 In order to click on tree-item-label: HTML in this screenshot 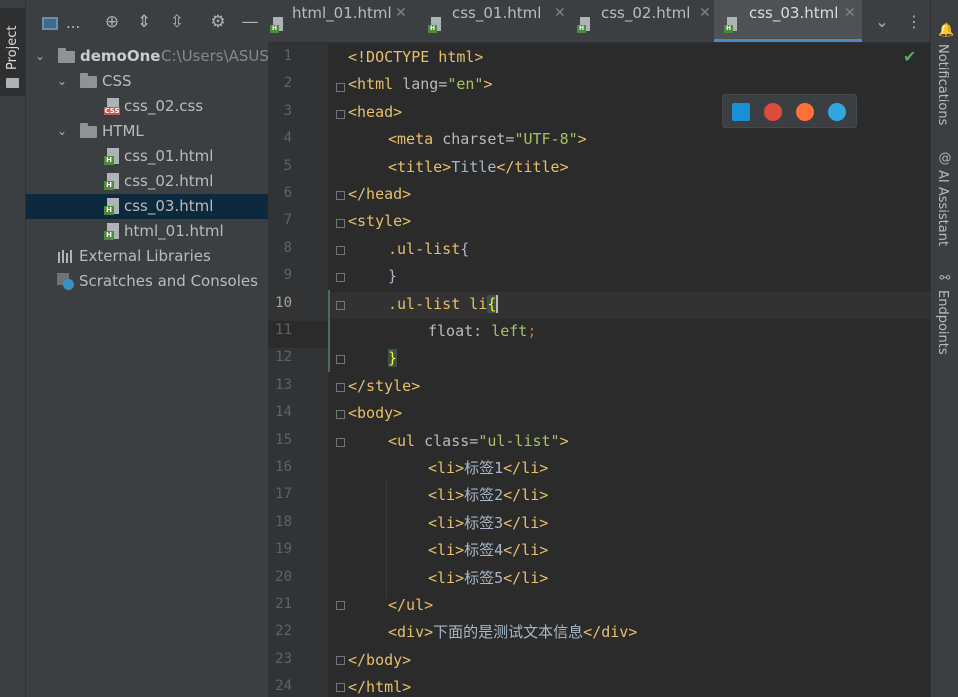, I will do `click(123, 131)`.